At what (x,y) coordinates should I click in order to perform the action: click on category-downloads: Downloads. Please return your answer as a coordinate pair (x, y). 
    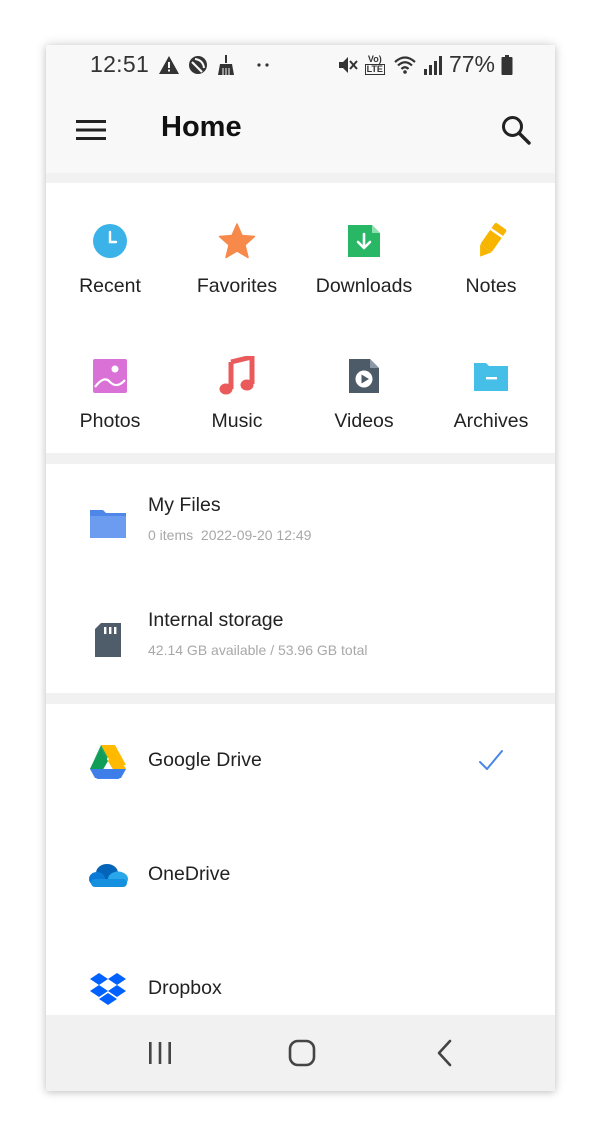
    Looking at the image, I should click on (364, 248).